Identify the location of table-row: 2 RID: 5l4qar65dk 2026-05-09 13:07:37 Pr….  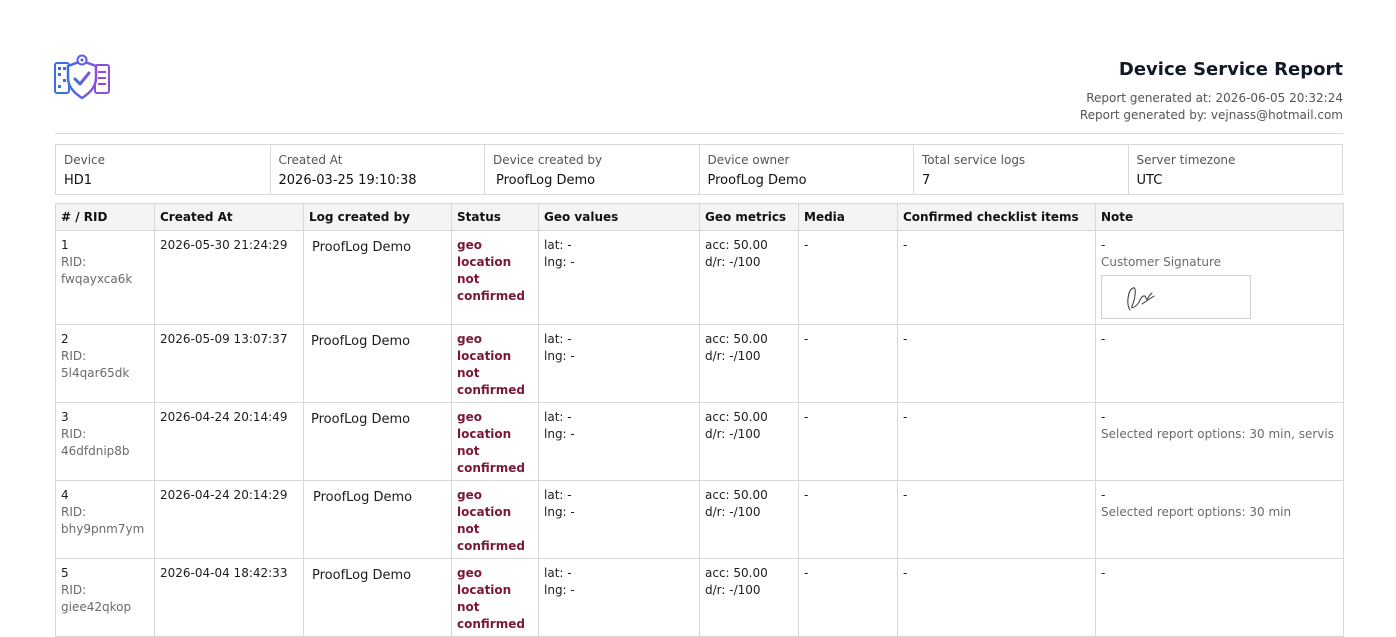
(699, 363).